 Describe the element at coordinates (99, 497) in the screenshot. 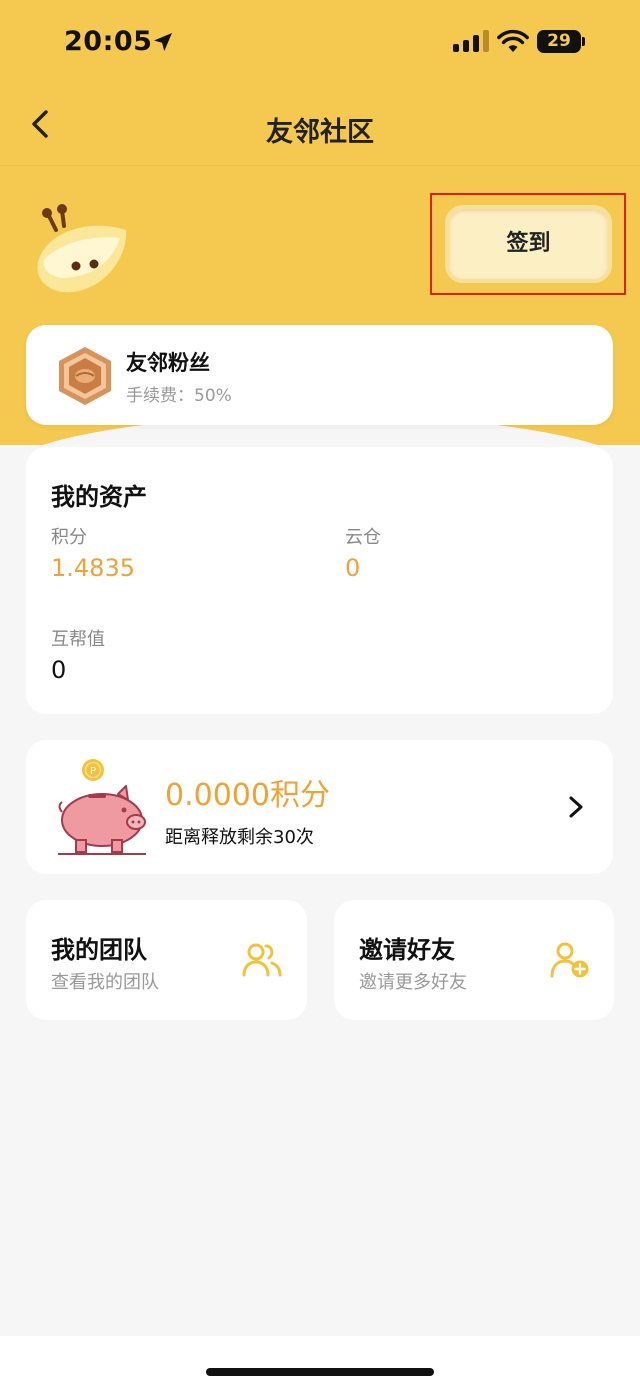

I see `assets-title: 我的资产` at that location.